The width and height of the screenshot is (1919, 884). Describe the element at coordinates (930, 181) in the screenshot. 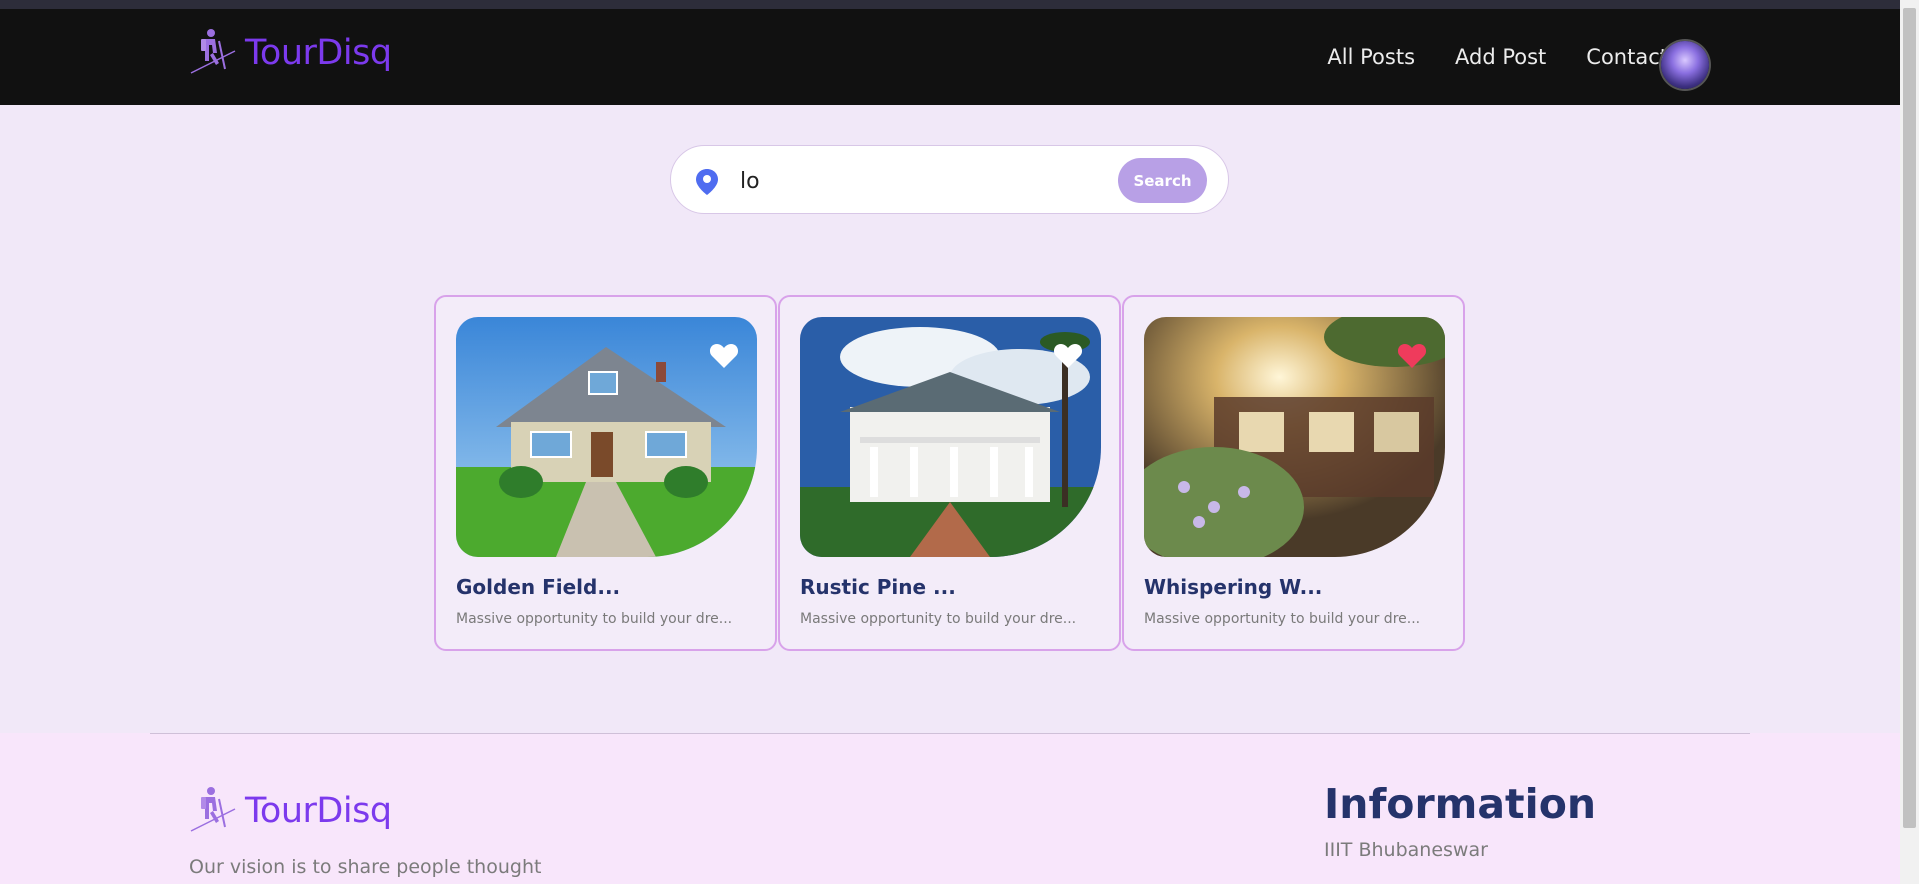

I see `search-input` at that location.